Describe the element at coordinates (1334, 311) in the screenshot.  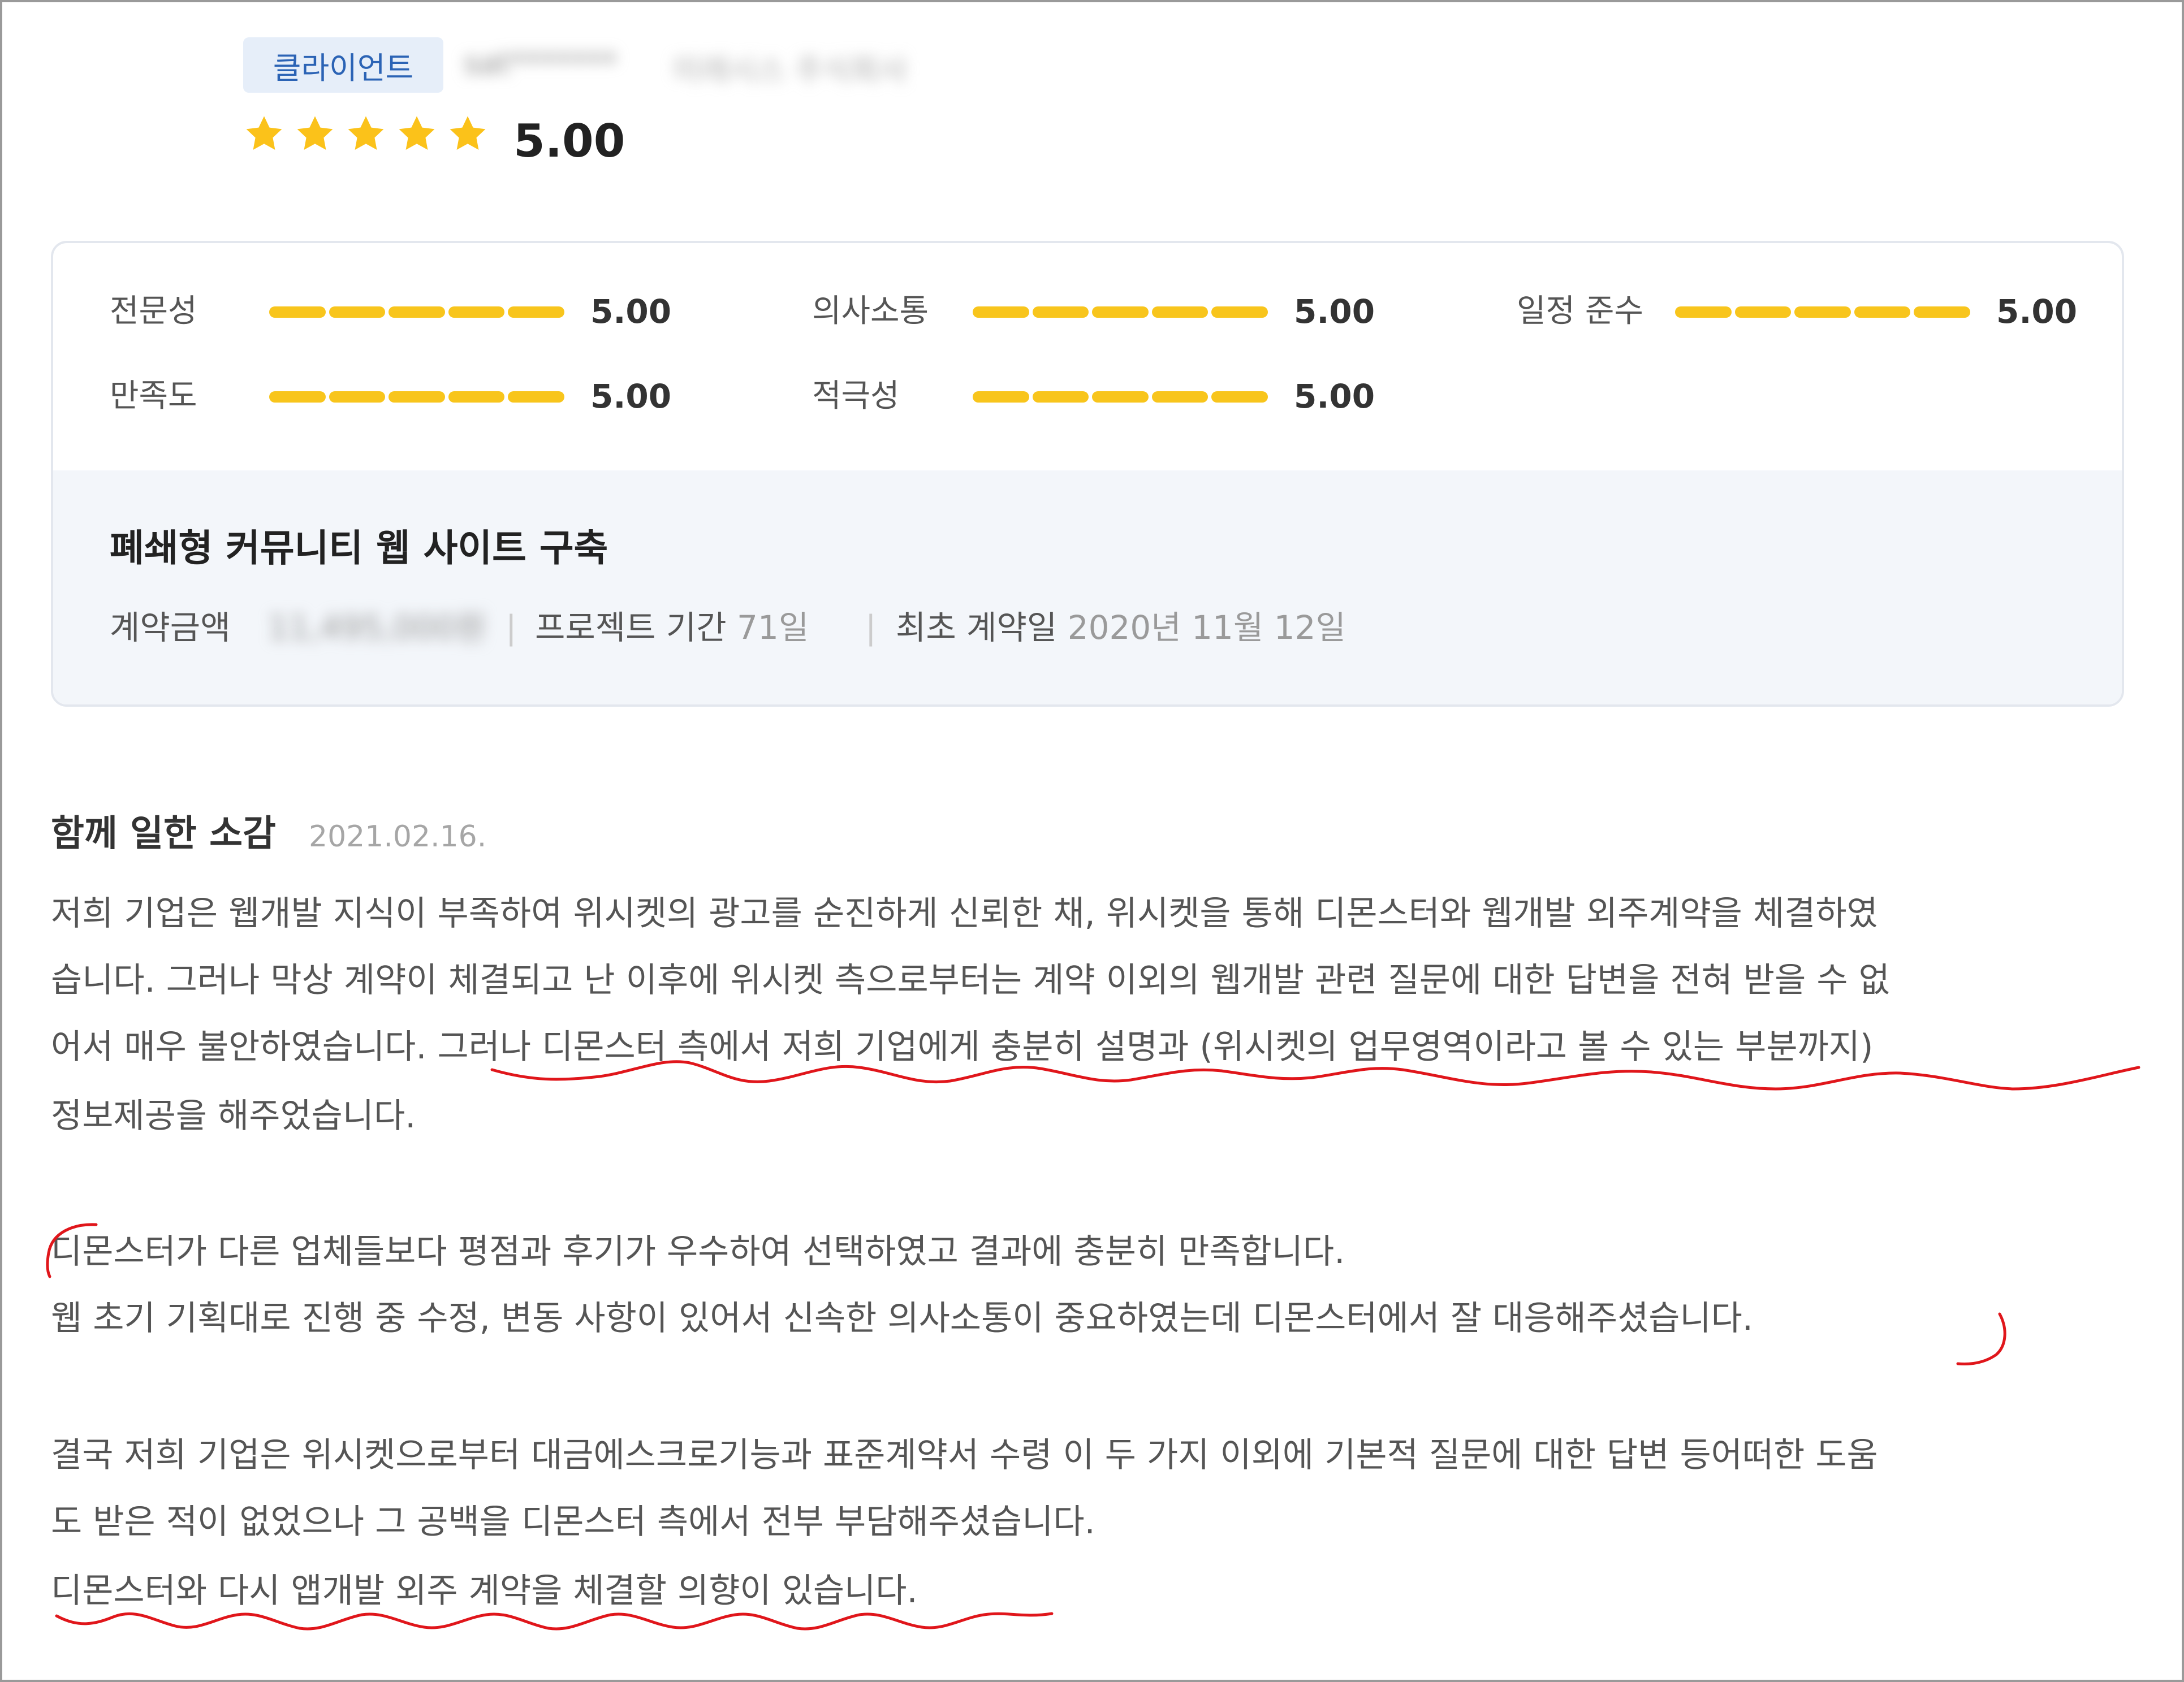
I see `metric-value-communication: 5.00` at that location.